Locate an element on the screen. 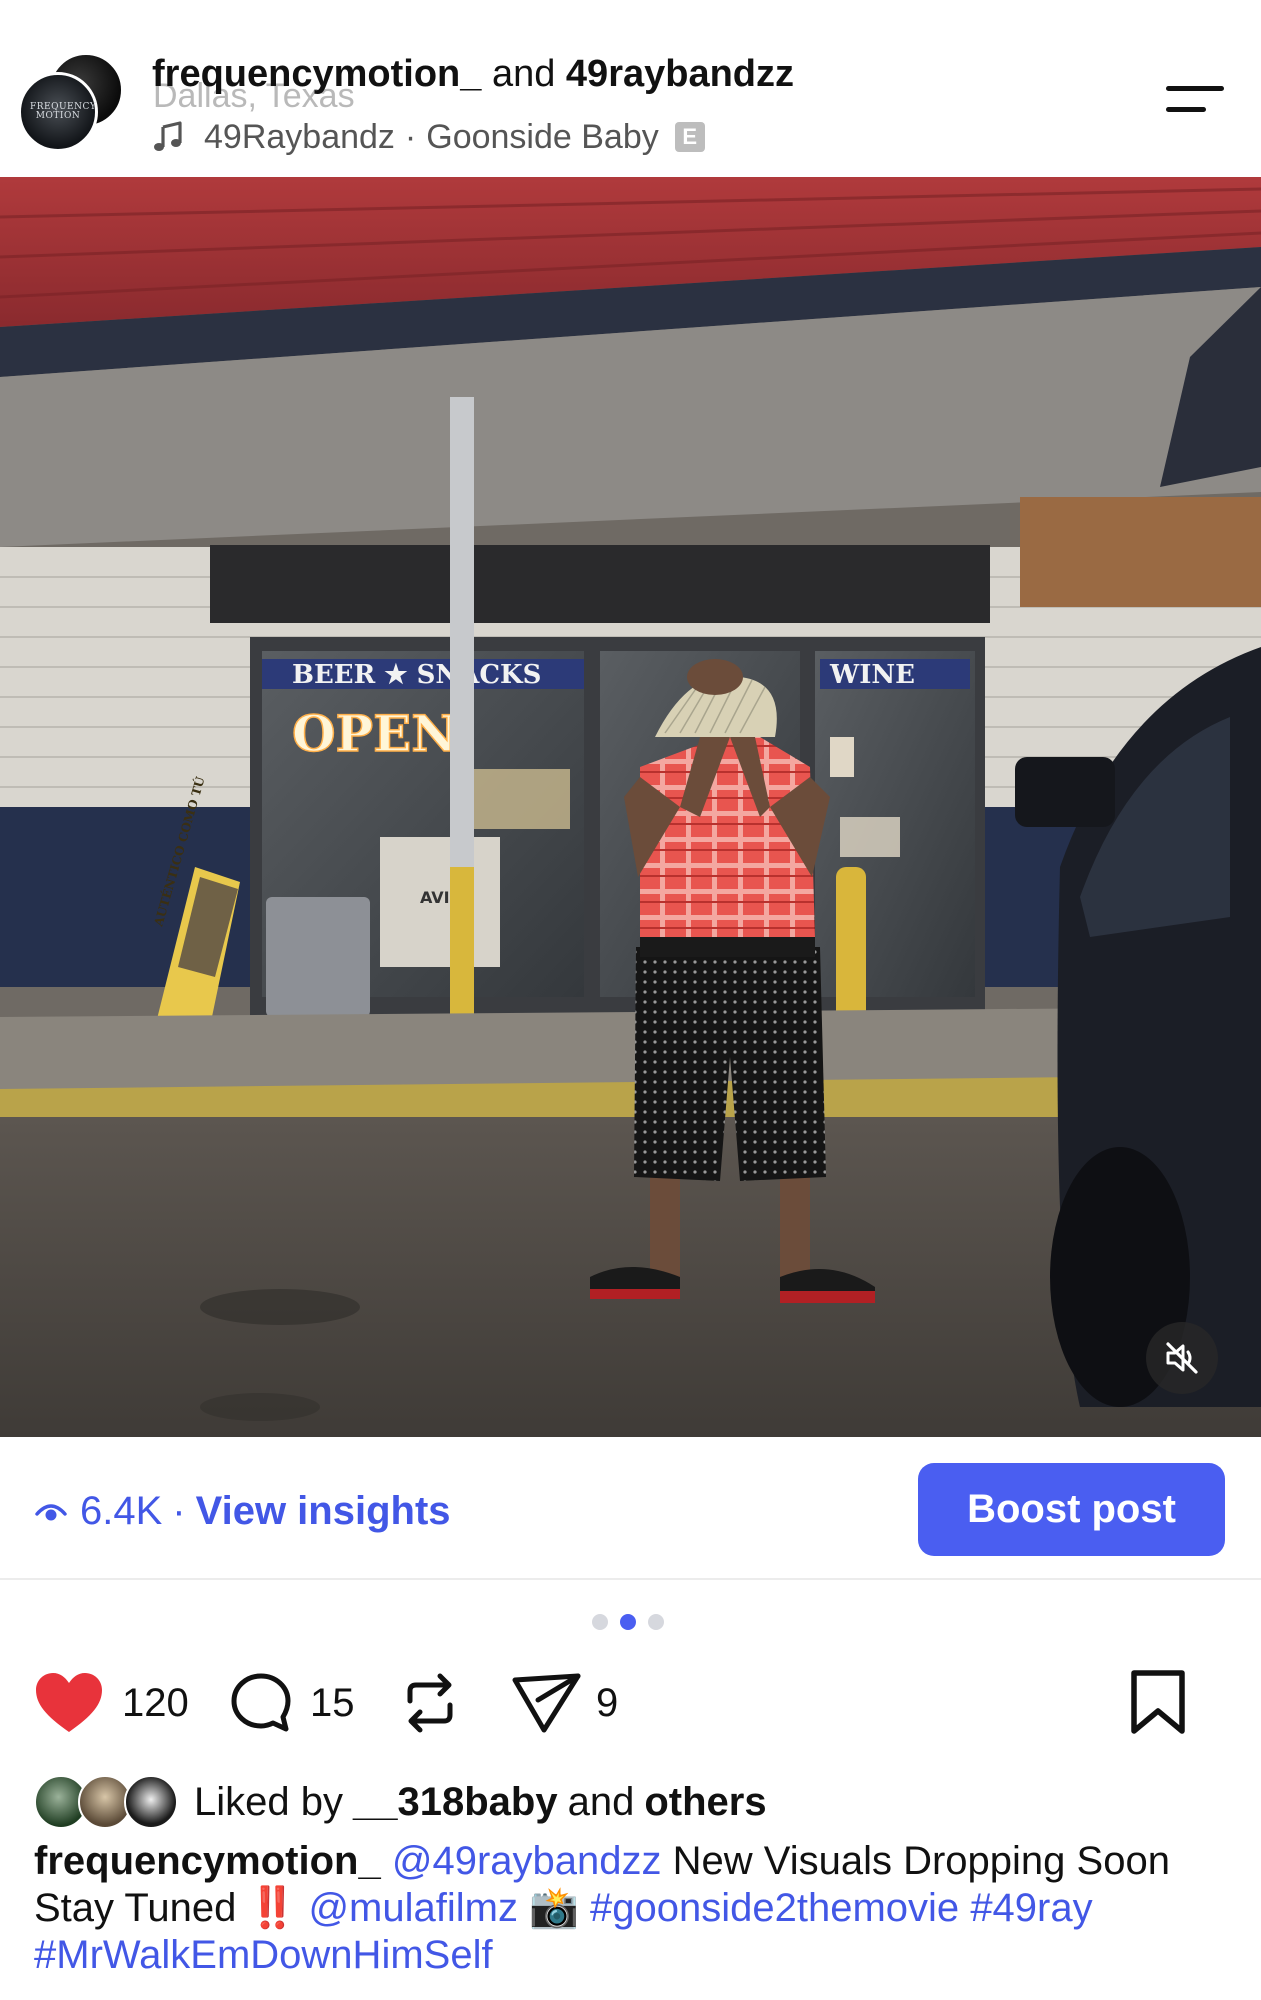  repost-icon is located at coordinates (430, 1703).